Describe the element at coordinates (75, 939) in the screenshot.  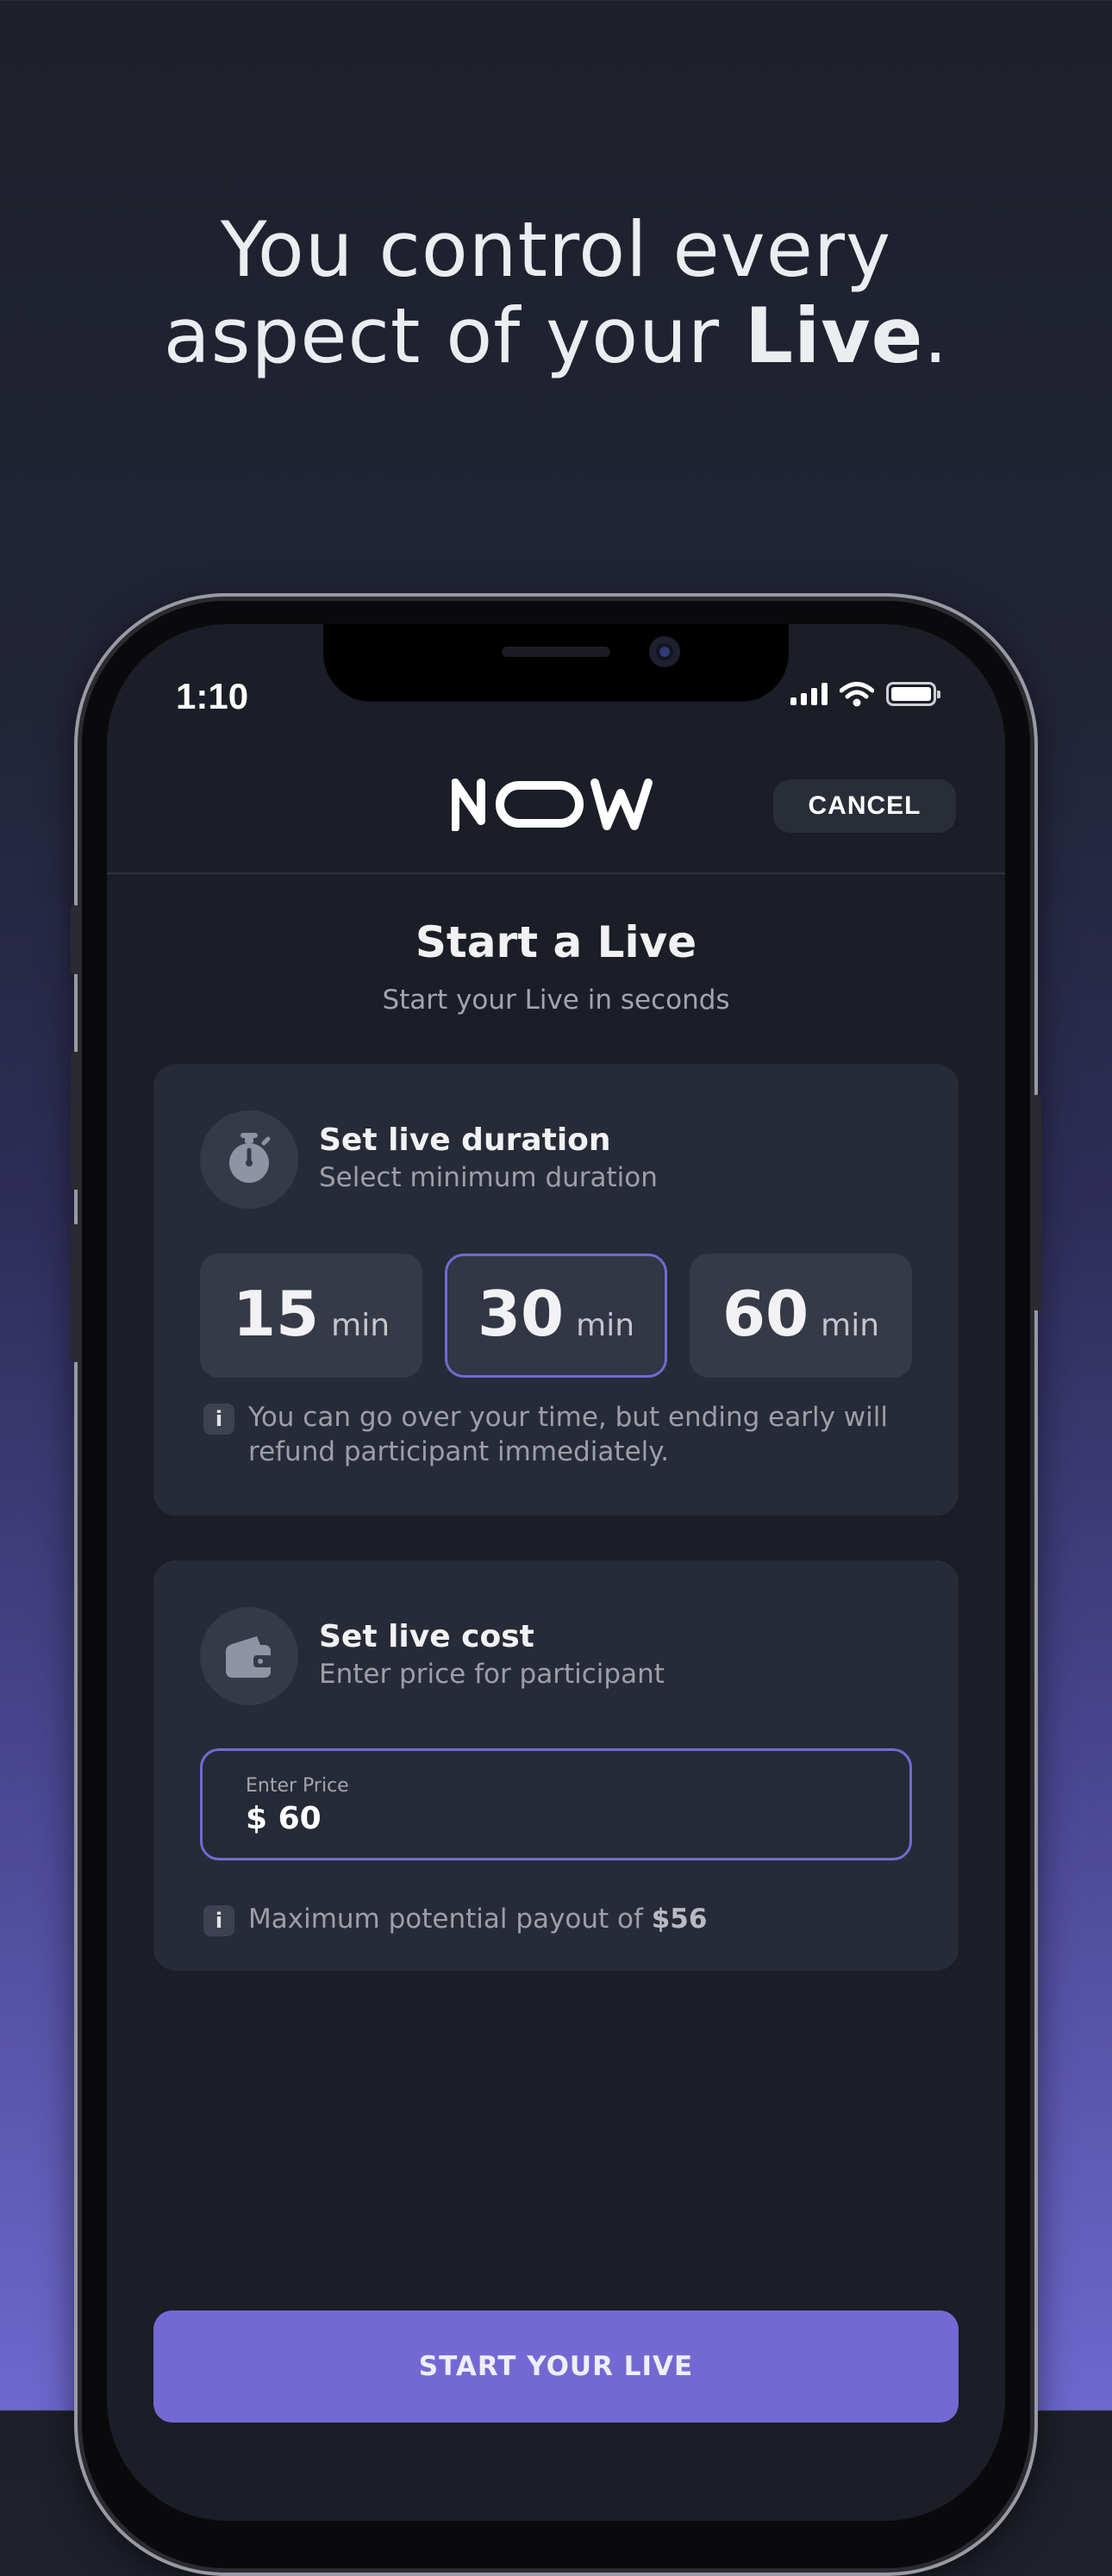
I see `silent-switch` at that location.